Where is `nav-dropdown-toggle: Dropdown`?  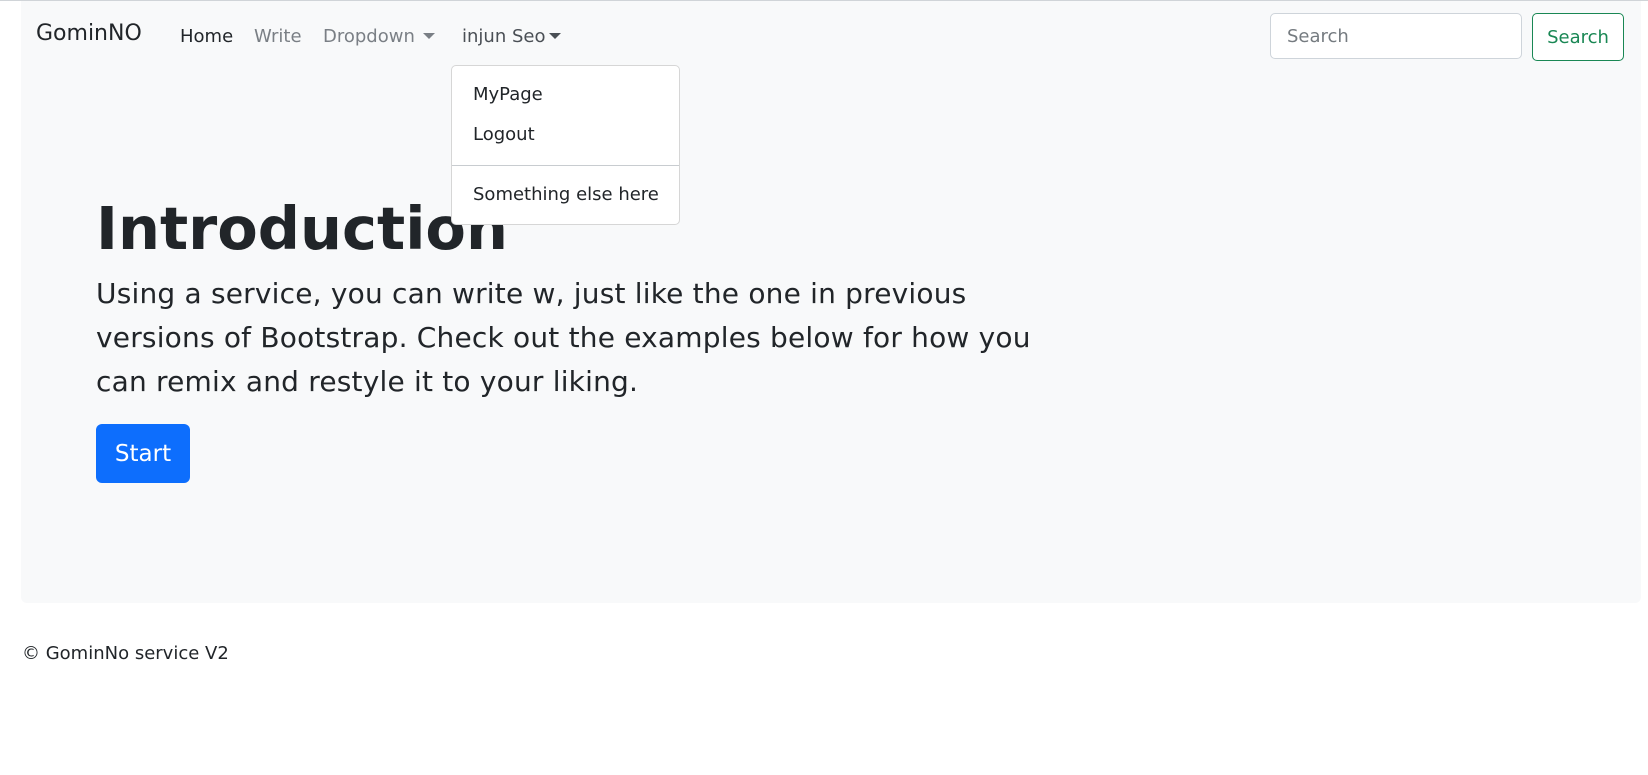 nav-dropdown-toggle: Dropdown is located at coordinates (379, 36).